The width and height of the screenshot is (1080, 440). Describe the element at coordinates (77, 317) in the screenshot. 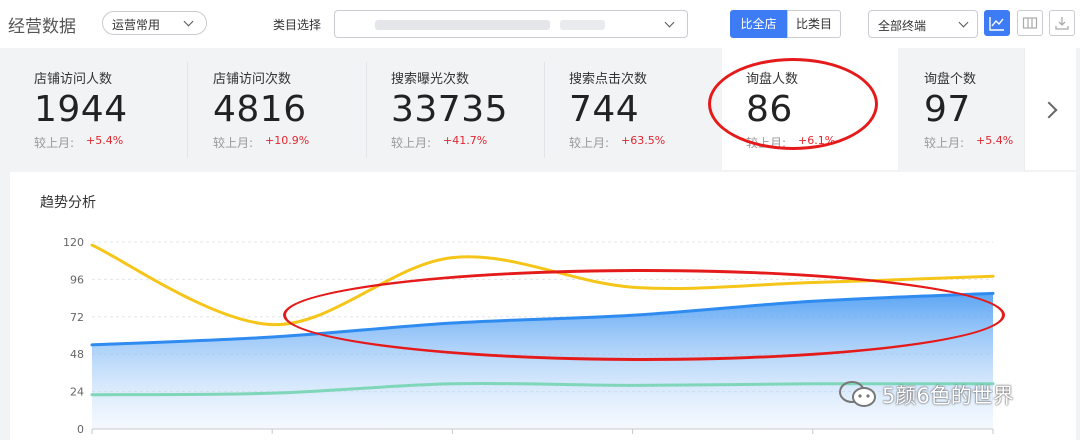

I see `y-tick-label: 72` at that location.